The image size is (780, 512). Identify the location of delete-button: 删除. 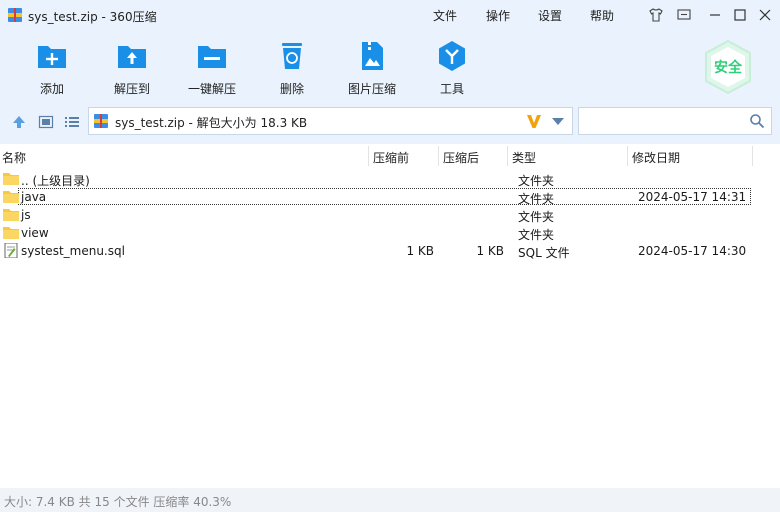
(292, 68).